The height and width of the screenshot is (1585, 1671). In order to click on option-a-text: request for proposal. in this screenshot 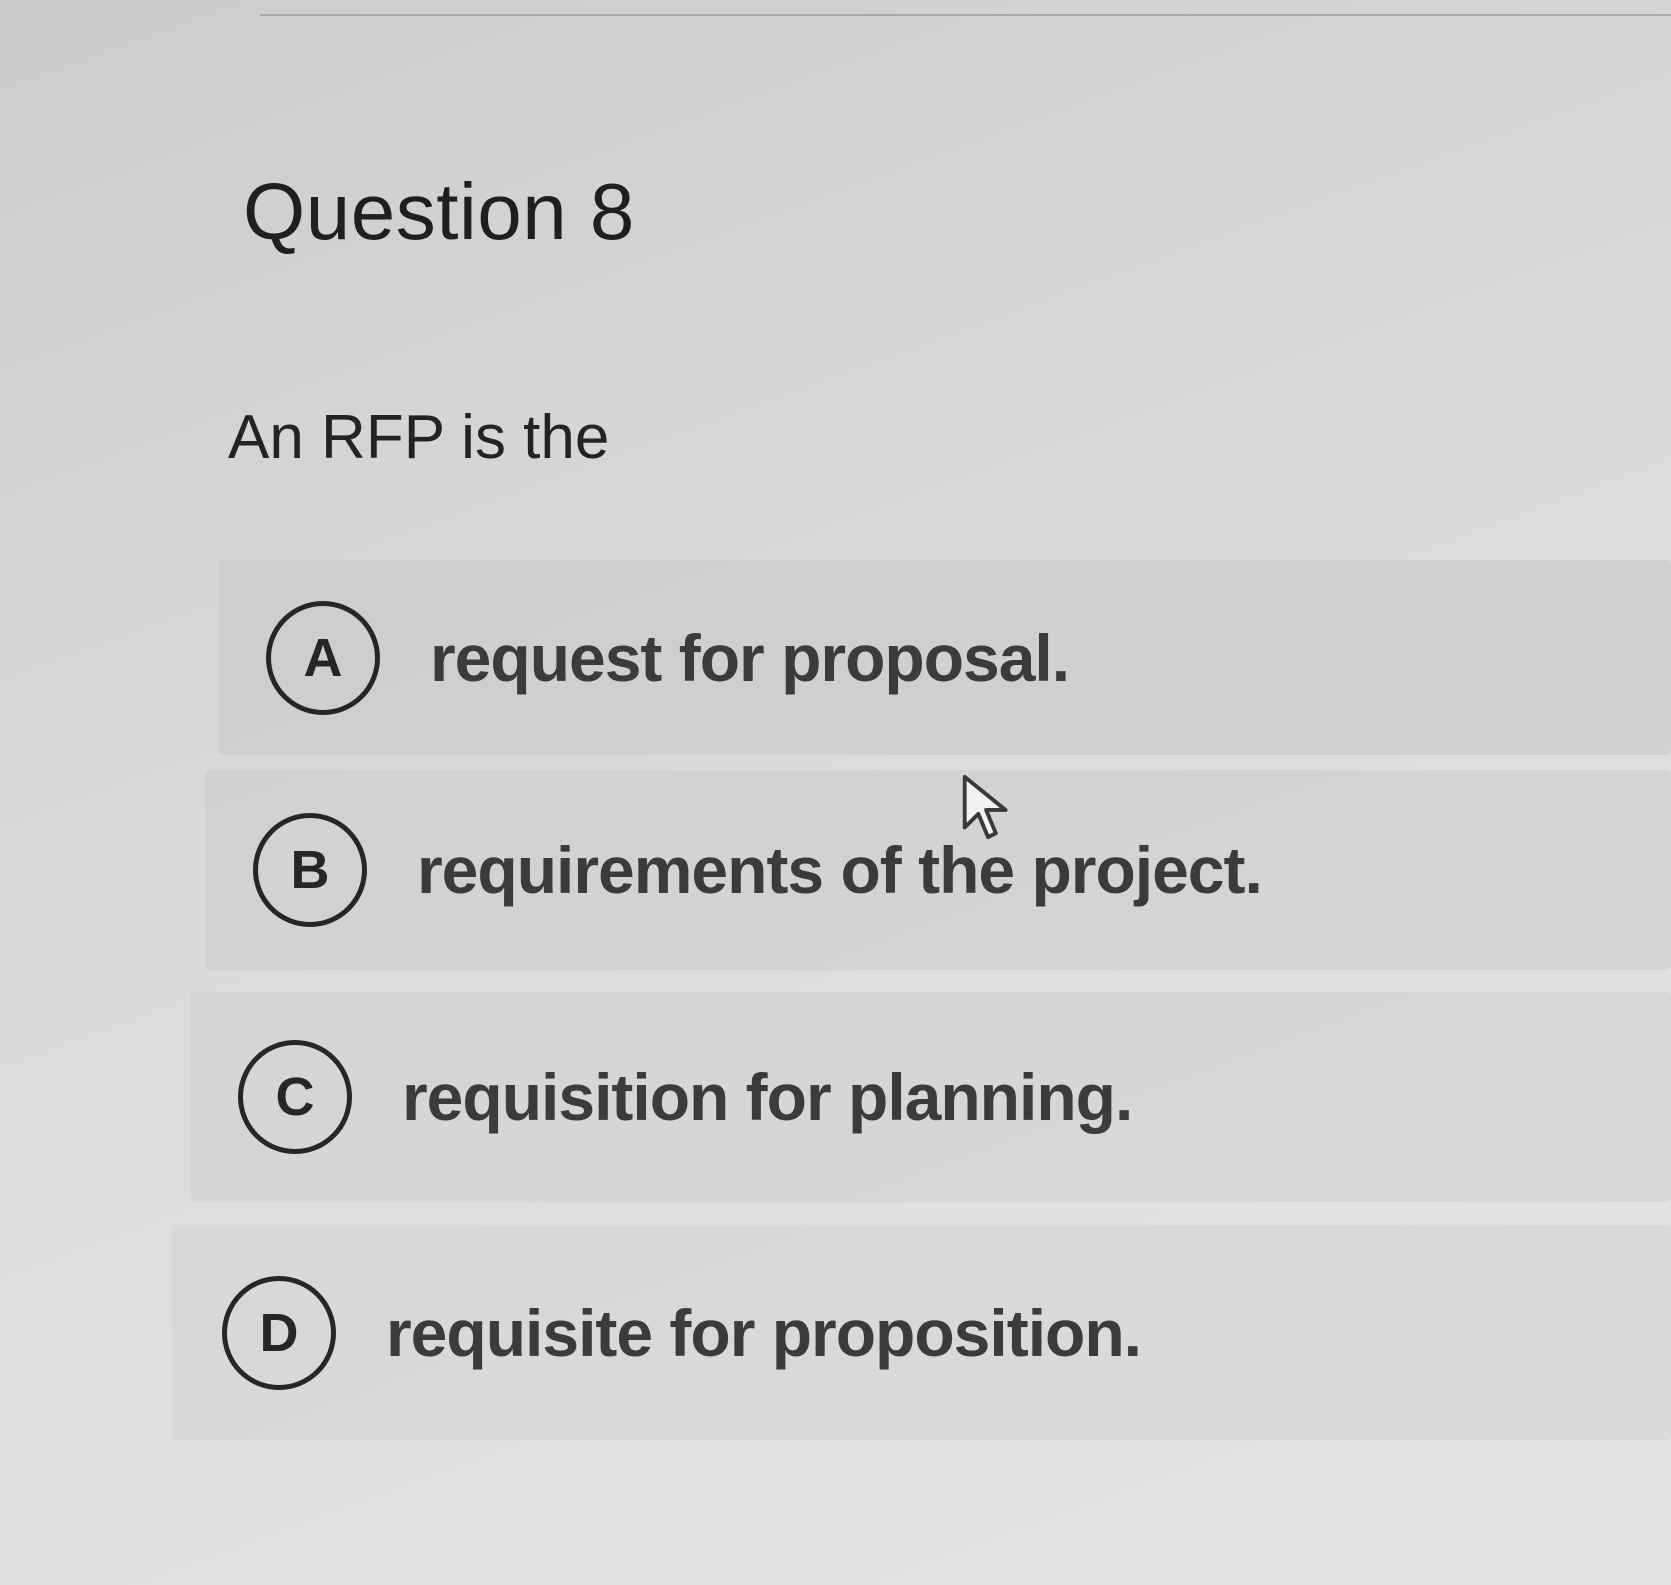, I will do `click(750, 657)`.